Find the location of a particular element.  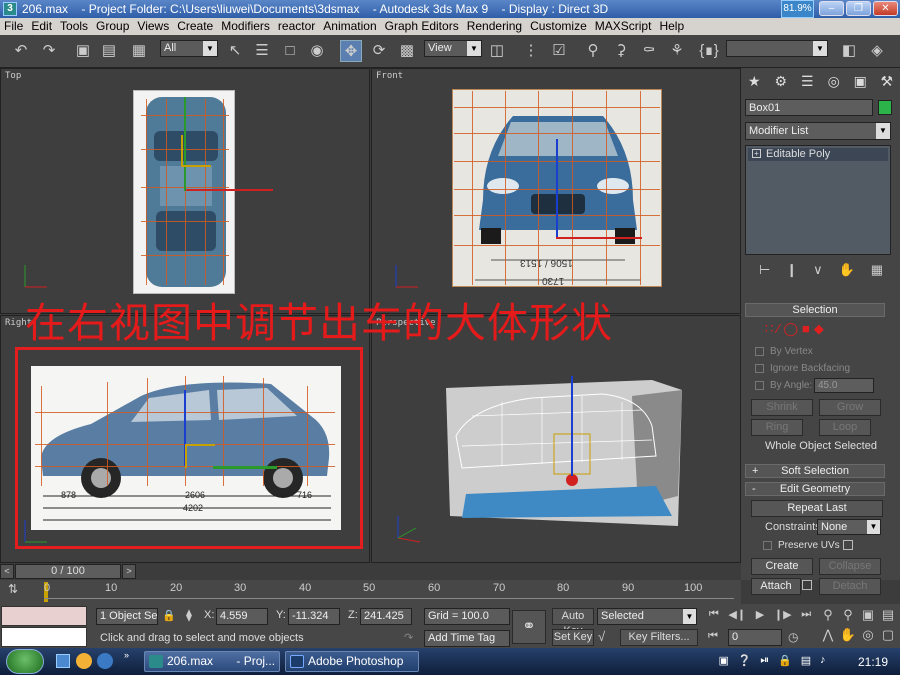

remove-modifier-icon: ✋ is located at coordinates (847, 271).